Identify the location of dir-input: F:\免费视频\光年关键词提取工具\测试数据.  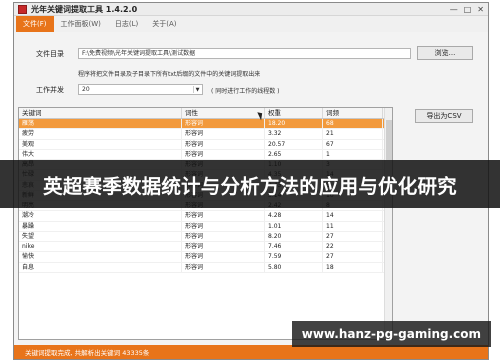
(244, 53).